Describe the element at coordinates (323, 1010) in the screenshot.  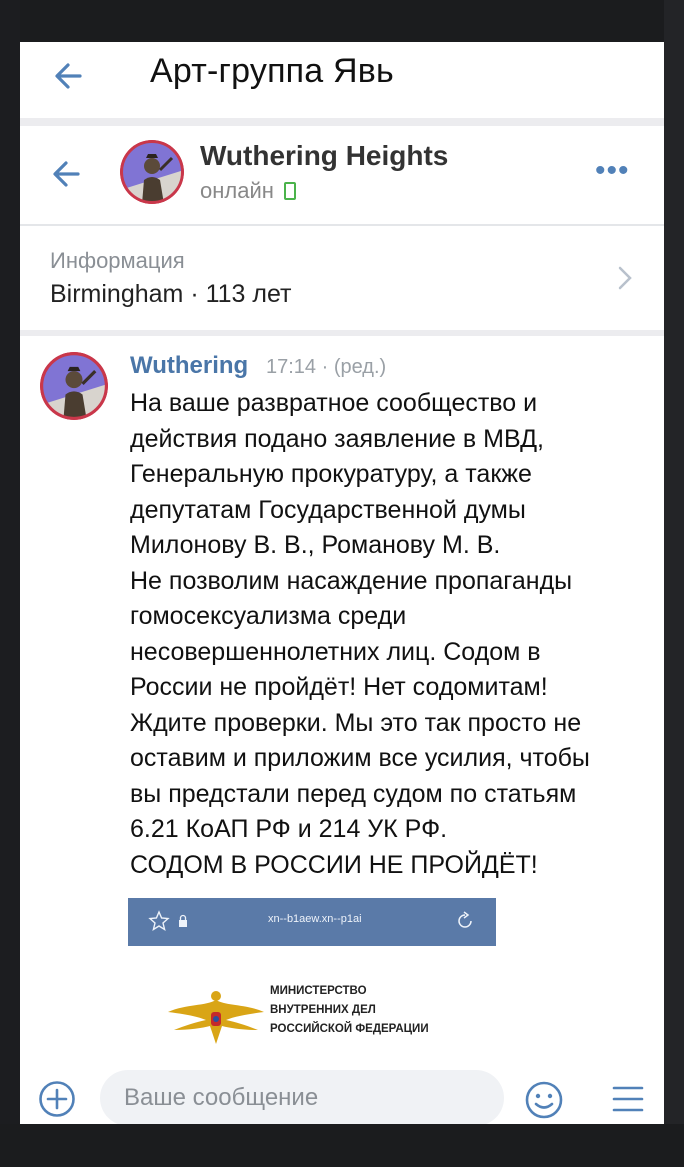
I see `ministry-line: ВНУТРЕННИХ ДЕЛ` at that location.